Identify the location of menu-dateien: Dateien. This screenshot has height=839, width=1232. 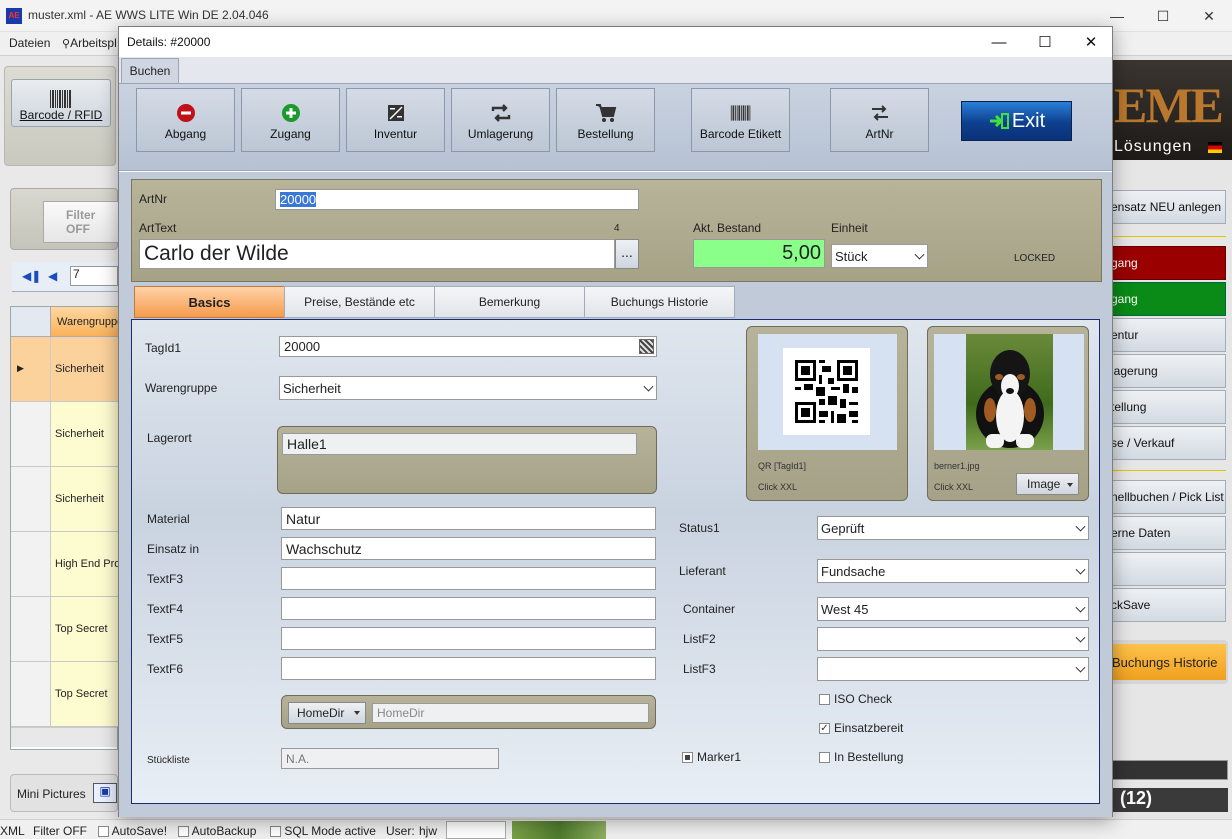
(29, 43).